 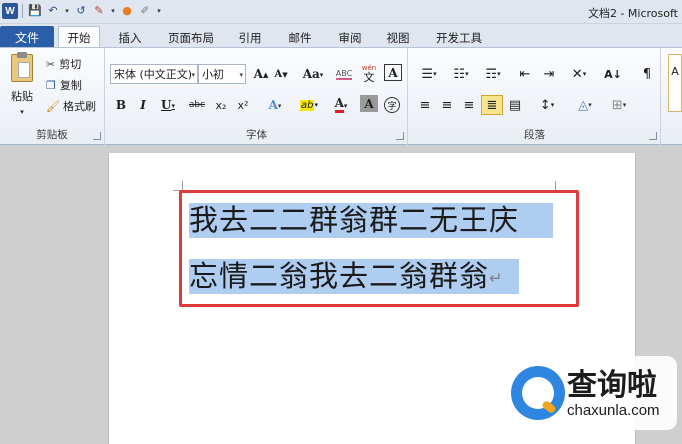 I want to click on sort-icon: A↓, so click(x=613, y=74).